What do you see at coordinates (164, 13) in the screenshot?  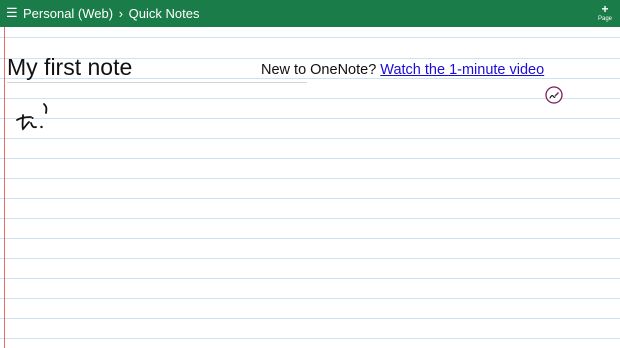 I see `breadcrumb-section: Quick Notes` at bounding box center [164, 13].